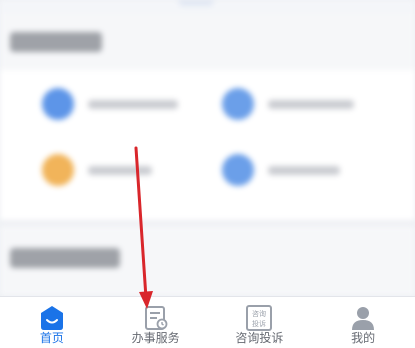 The height and width of the screenshot is (348, 415). What do you see at coordinates (52, 318) in the screenshot?
I see `home-icon` at bounding box center [52, 318].